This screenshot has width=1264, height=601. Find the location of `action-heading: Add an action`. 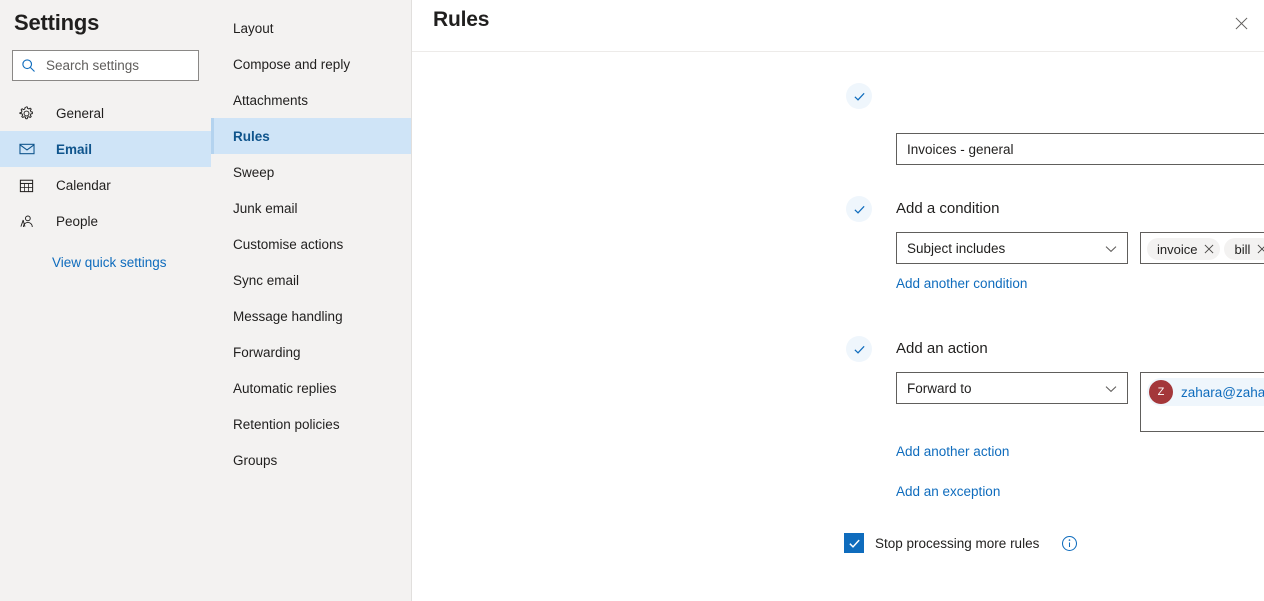

action-heading: Add an action is located at coordinates (942, 348).